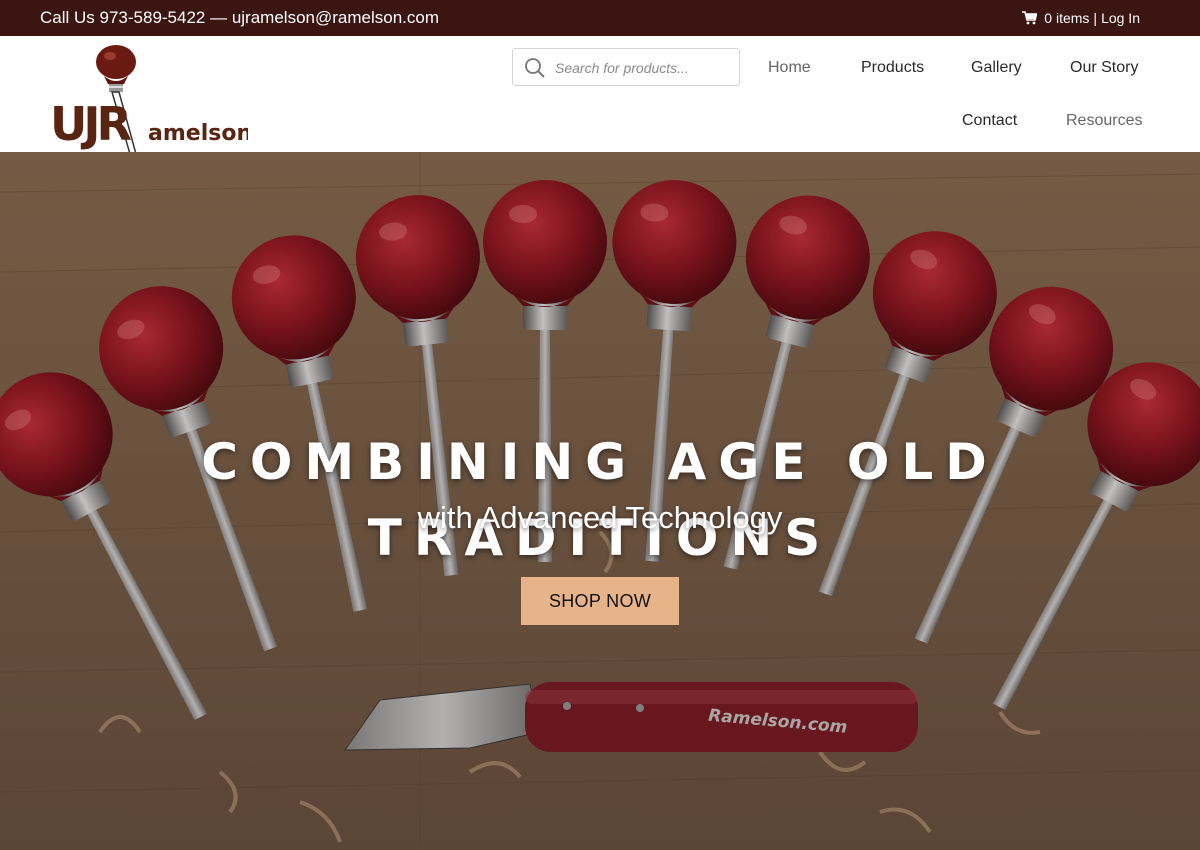 This screenshot has height=850, width=1200. I want to click on nav-products: Products, so click(892, 68).